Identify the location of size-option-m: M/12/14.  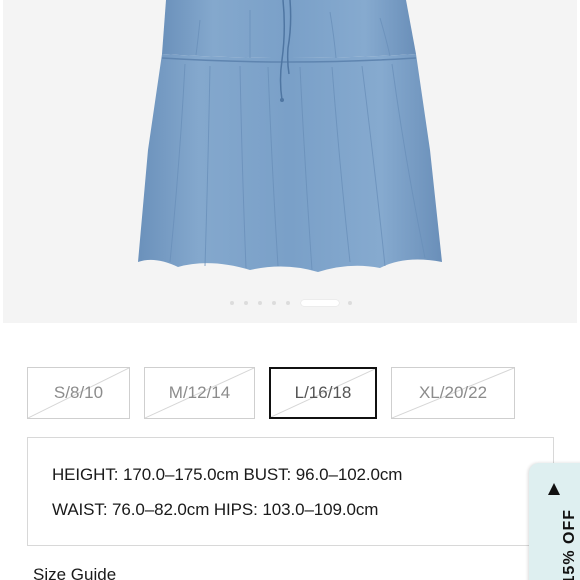
(199, 393).